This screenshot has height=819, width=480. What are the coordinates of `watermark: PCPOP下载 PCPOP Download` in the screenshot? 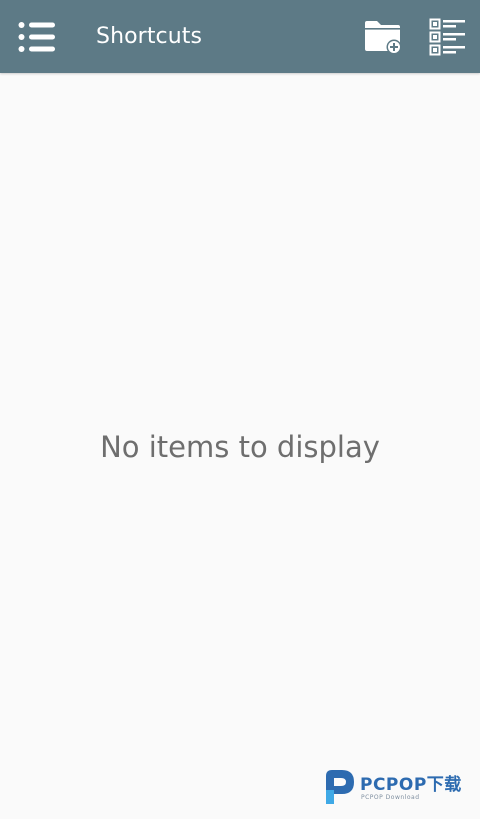 It's located at (399, 788).